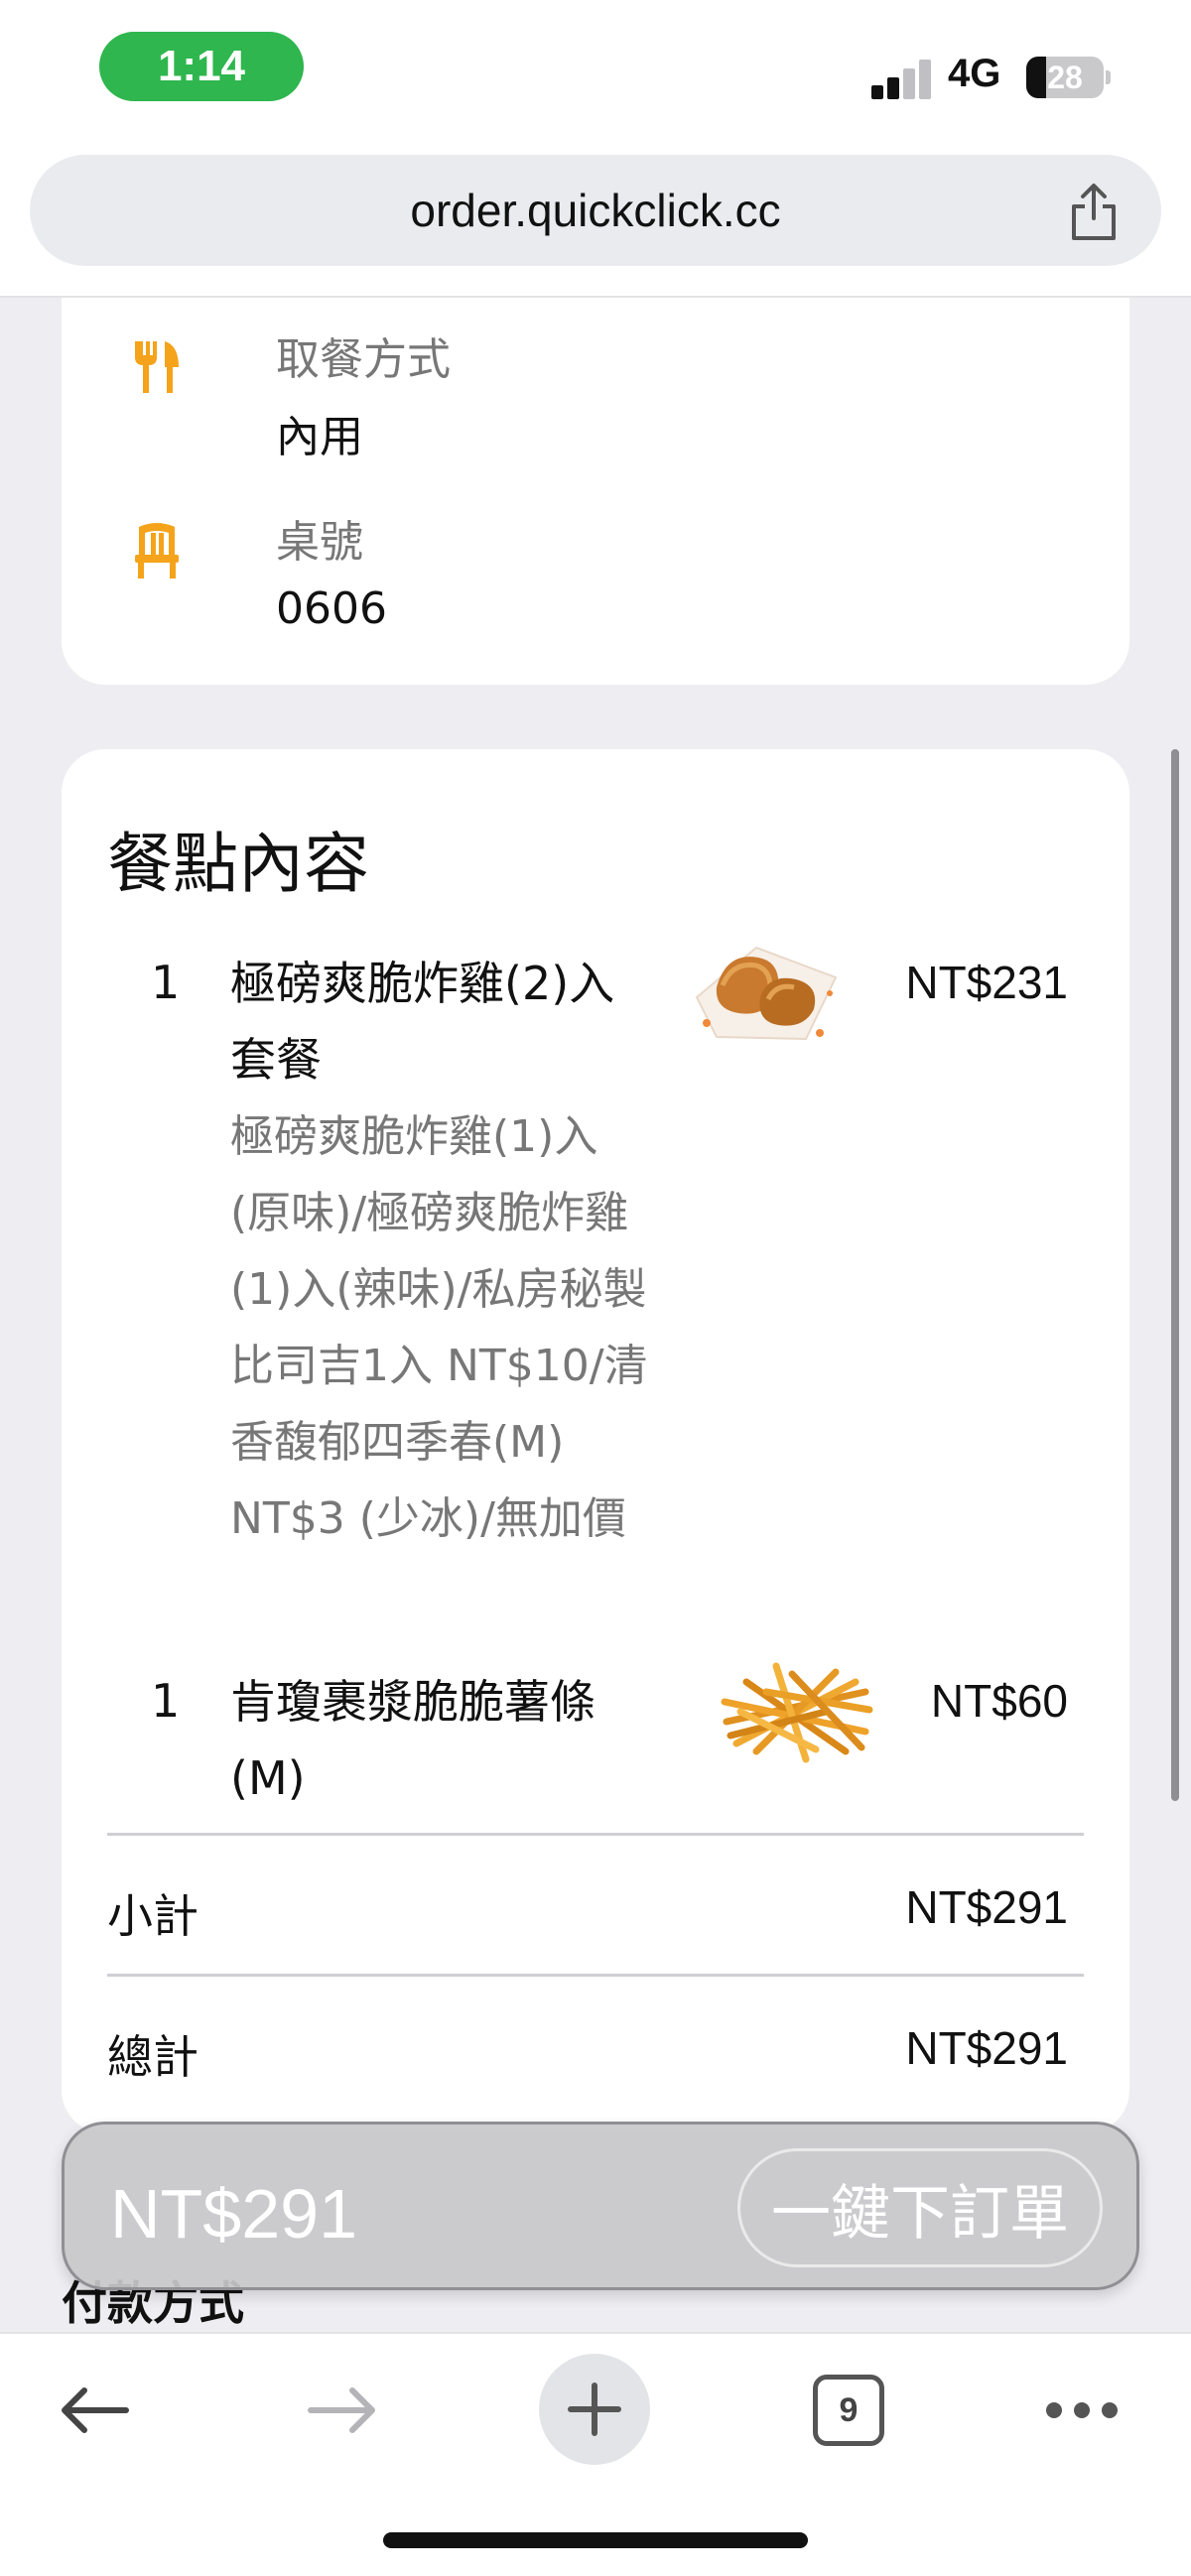 This screenshot has height=2576, width=1191. I want to click on french-fries-image, so click(797, 1713).